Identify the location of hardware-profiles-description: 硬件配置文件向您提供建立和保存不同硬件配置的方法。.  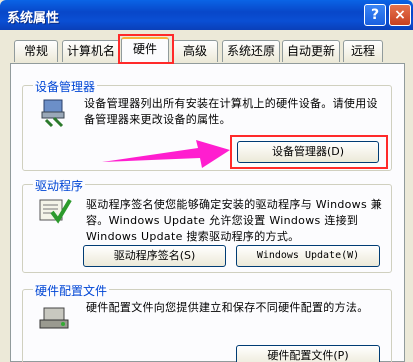
(227, 307).